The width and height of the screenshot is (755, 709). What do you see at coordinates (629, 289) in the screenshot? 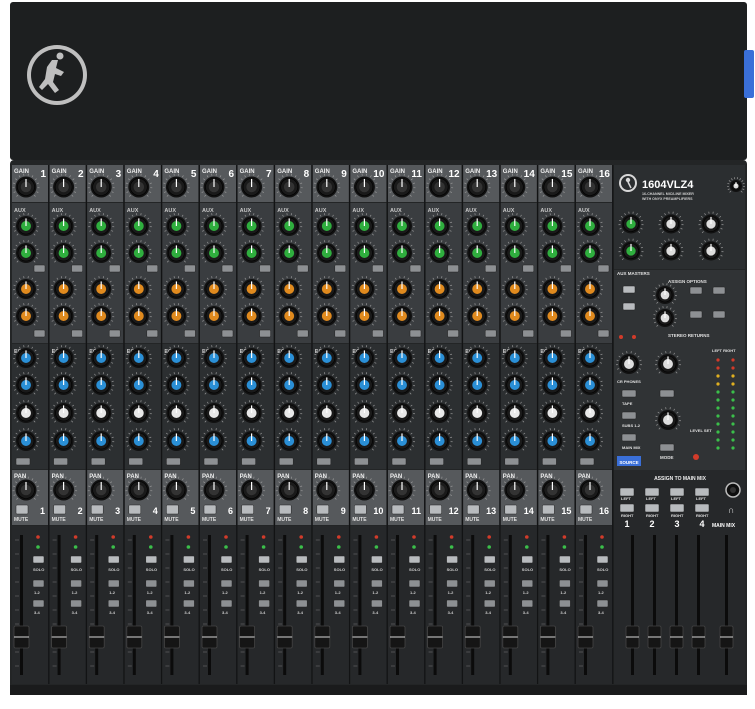
I see `aux-3-solo-button` at bounding box center [629, 289].